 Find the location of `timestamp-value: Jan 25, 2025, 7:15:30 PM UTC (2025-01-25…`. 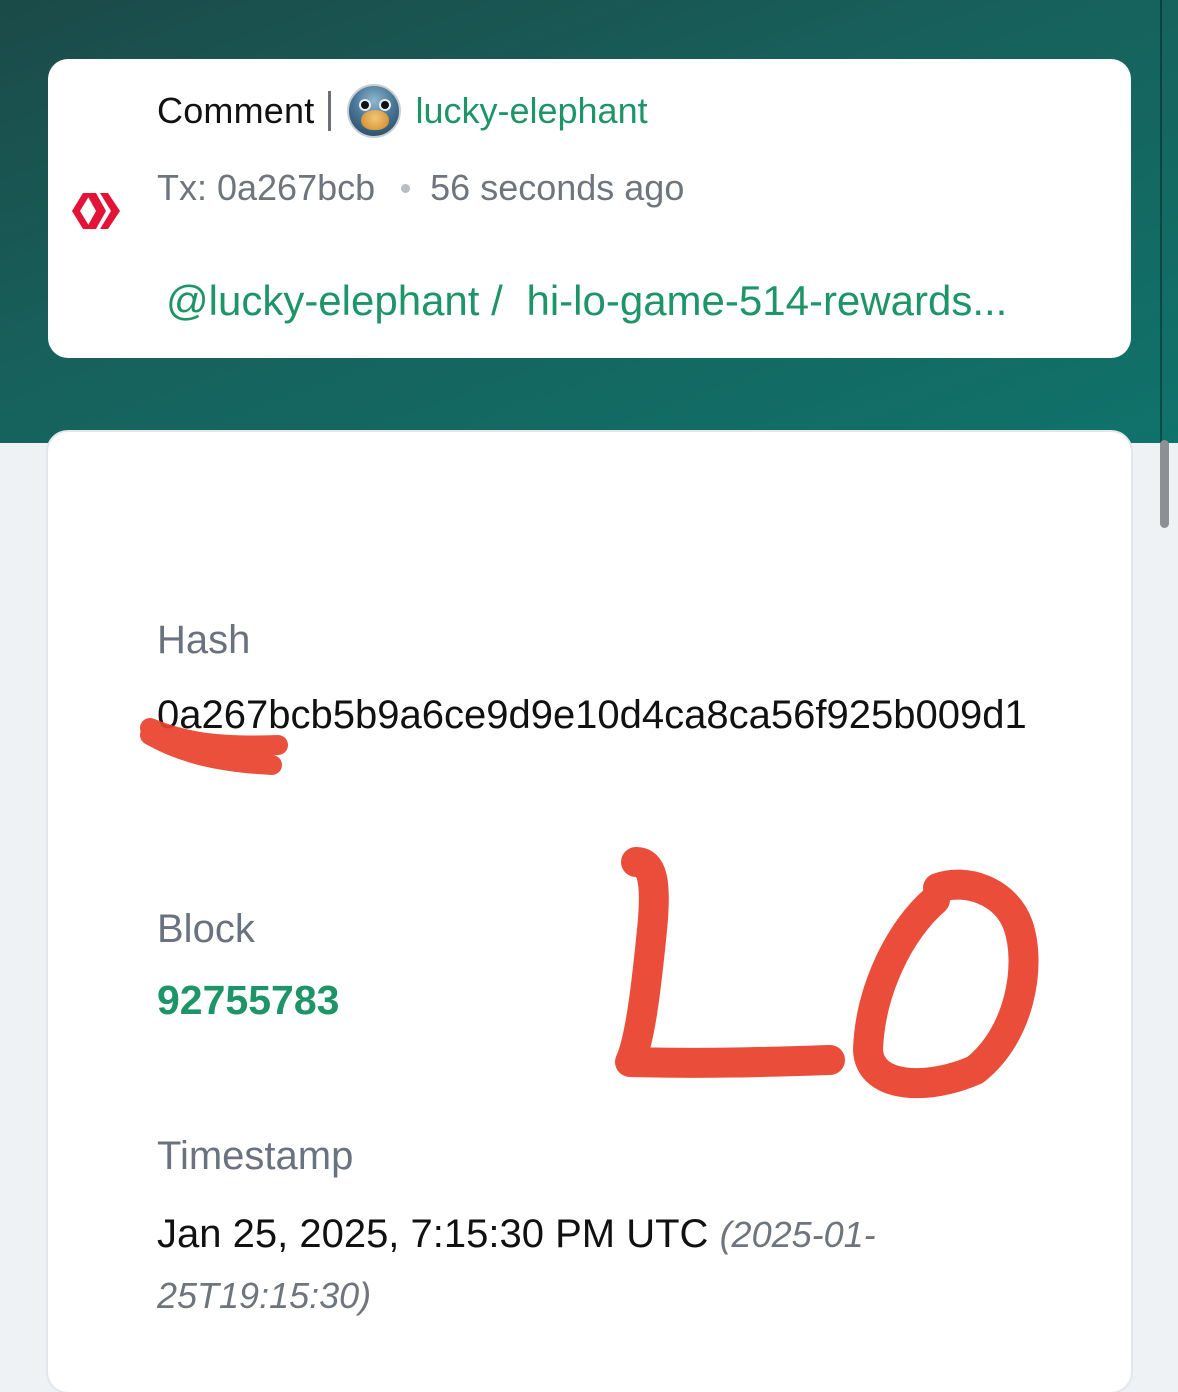

timestamp-value: Jan 25, 2025, 7:15:30 PM UTC (2025-01-25… is located at coordinates (587, 1265).